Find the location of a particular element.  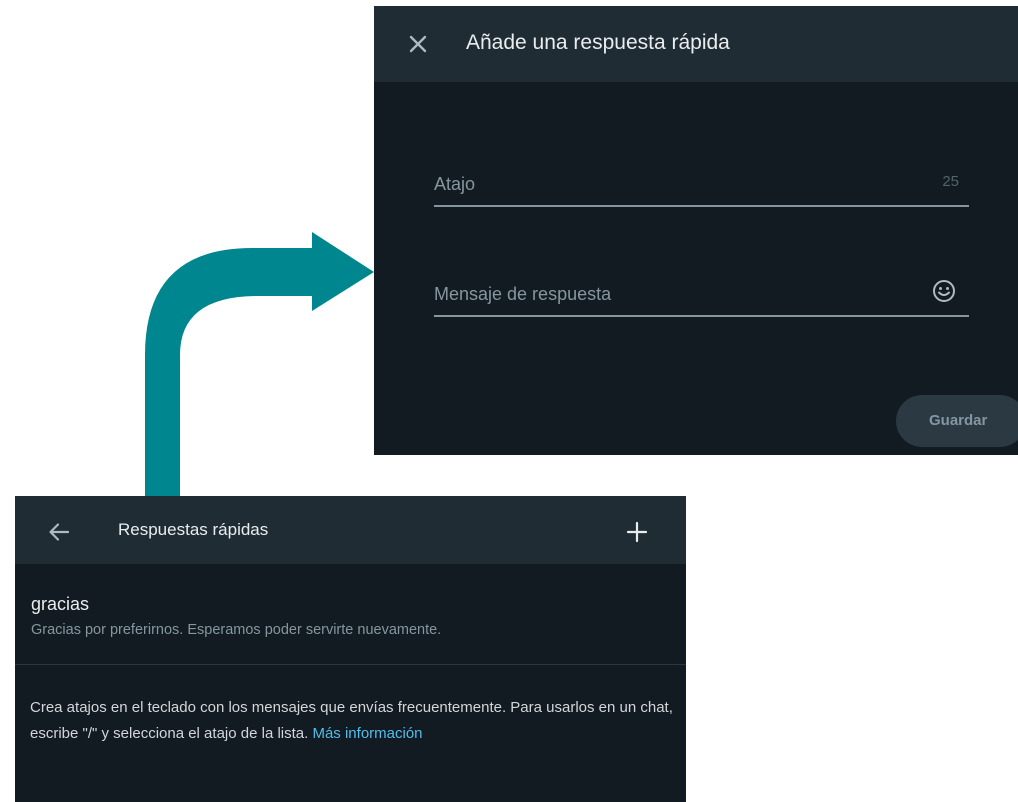

smiley-icon is located at coordinates (944, 291).